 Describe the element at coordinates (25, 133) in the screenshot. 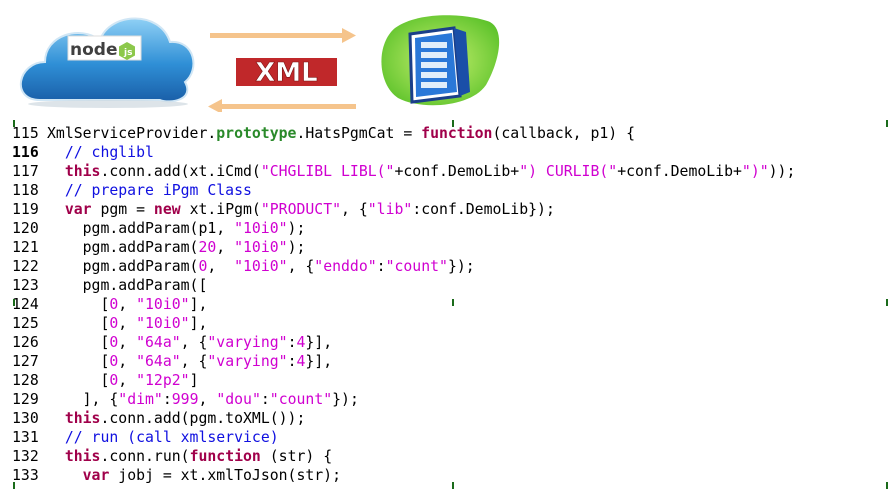

I see `line-number: 115` at that location.